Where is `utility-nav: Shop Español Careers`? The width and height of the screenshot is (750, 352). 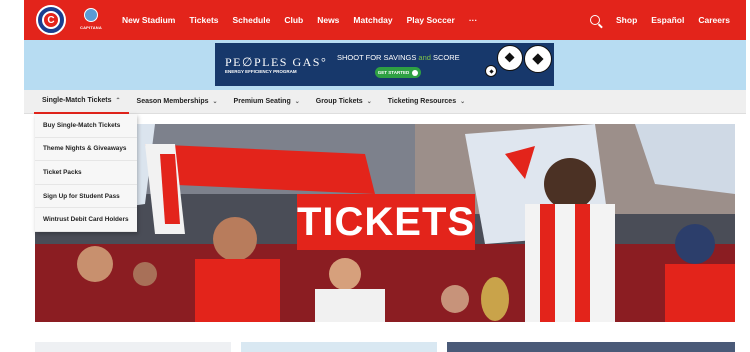 utility-nav: Shop Español Careers is located at coordinates (660, 20).